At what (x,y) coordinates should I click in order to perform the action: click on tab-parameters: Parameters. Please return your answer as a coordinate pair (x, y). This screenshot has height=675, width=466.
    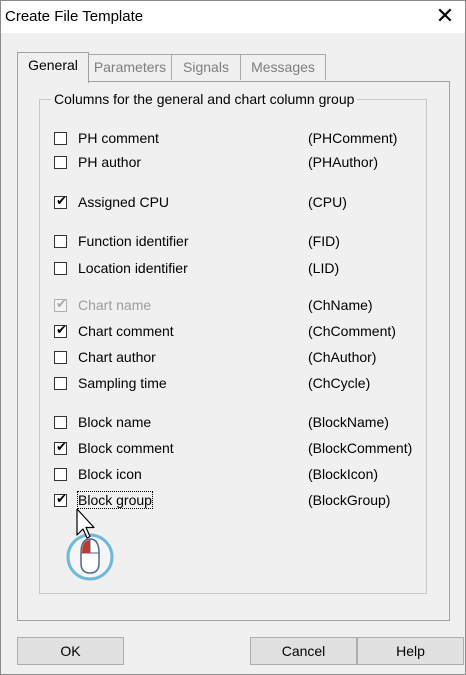
    Looking at the image, I should click on (130, 67).